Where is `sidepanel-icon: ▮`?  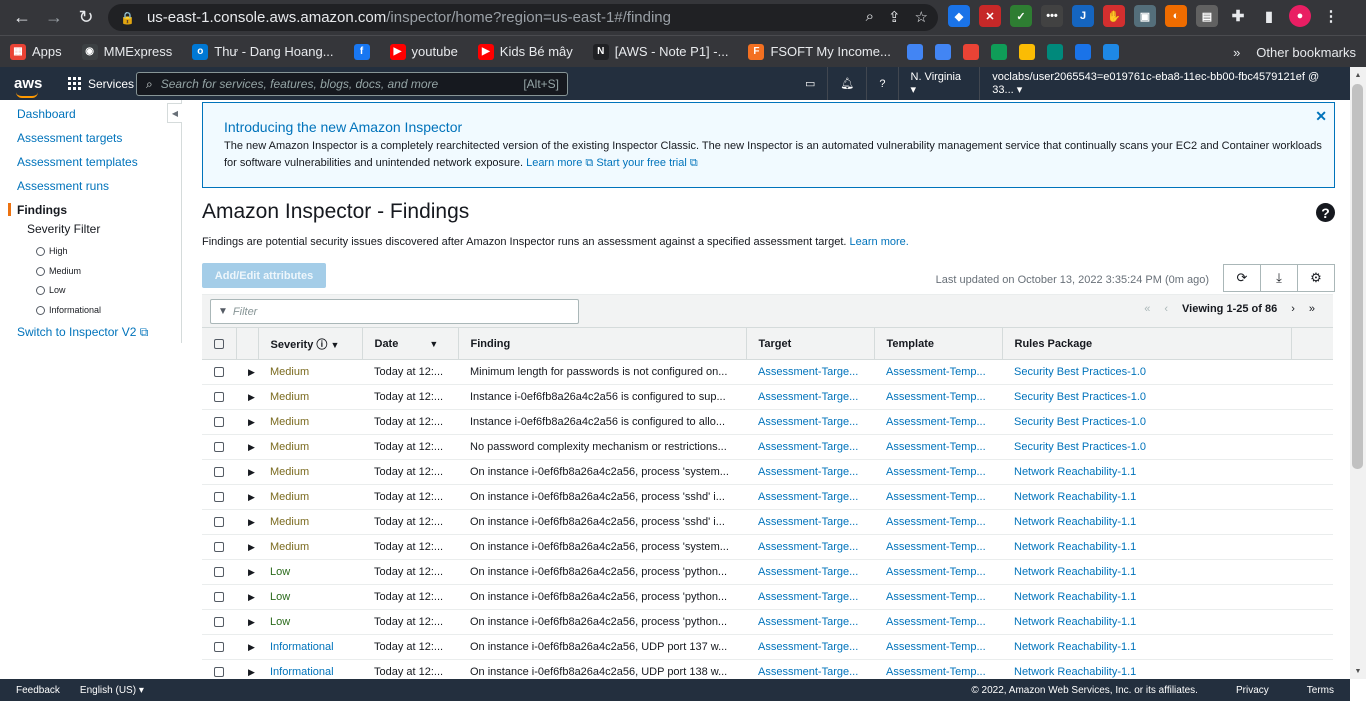
sidepanel-icon: ▮ is located at coordinates (1269, 16).